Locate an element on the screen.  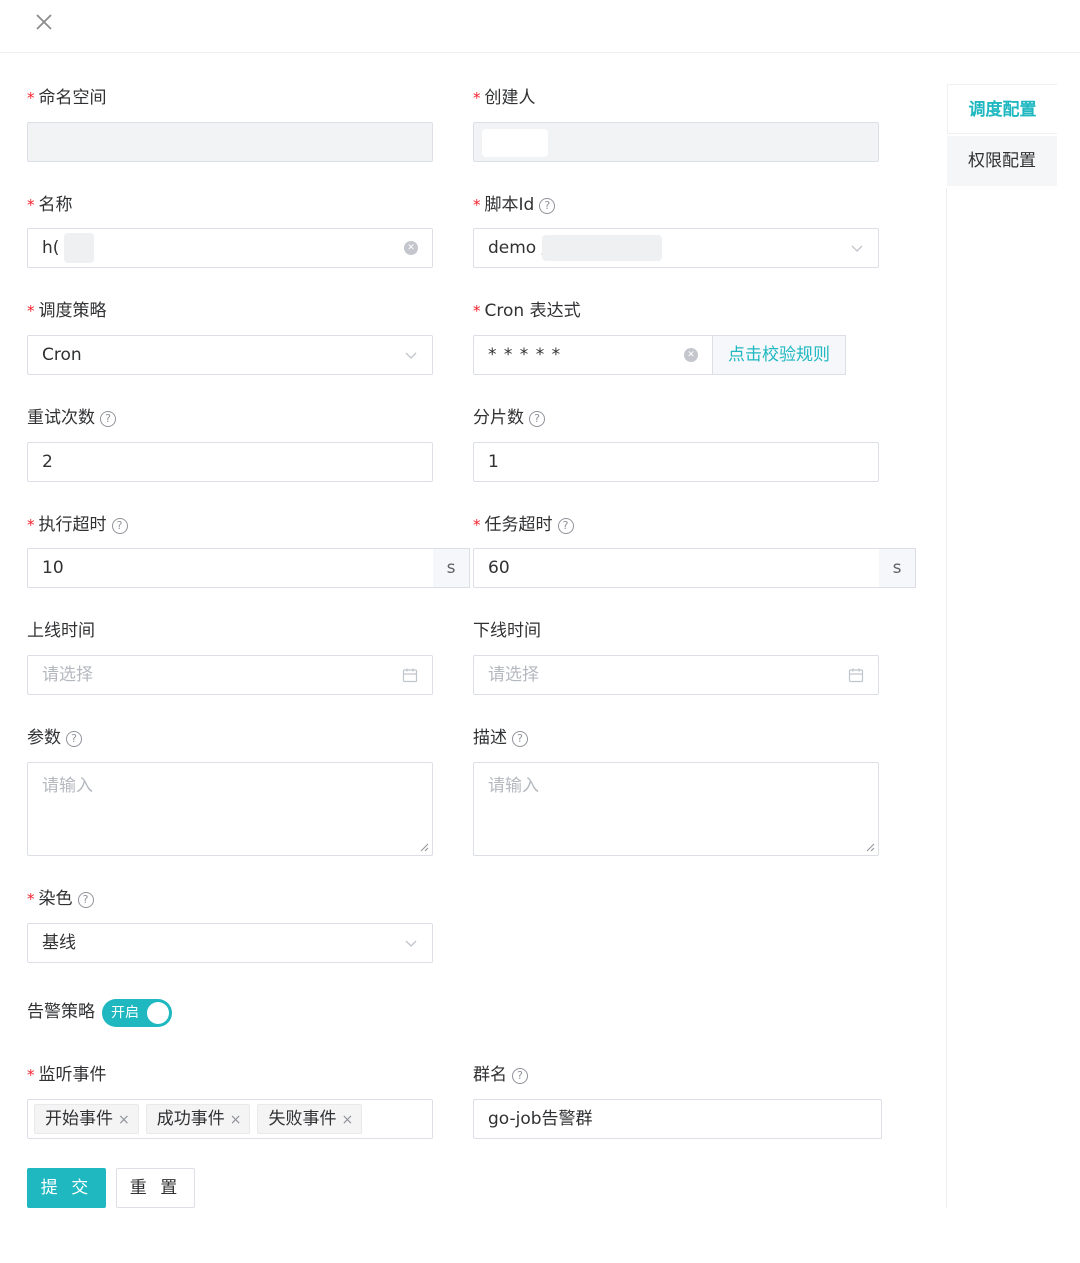
script-id-label: * 脚本Id? is located at coordinates (514, 205).